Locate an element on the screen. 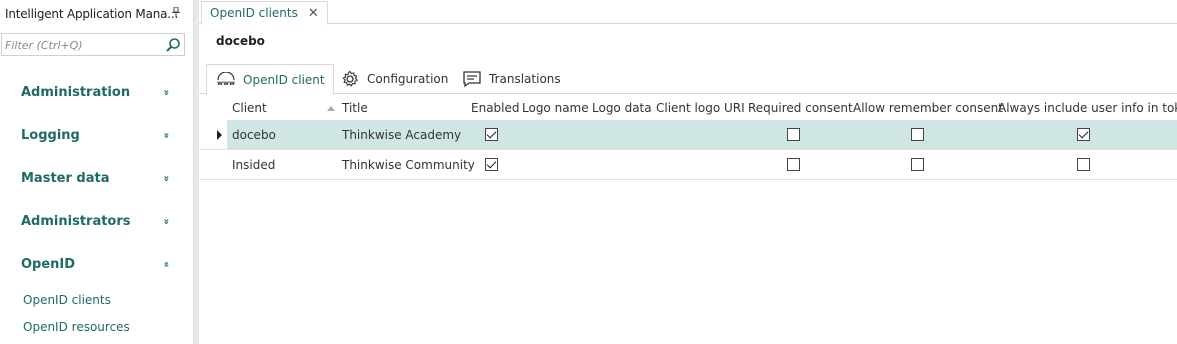  table-row: docebo Thinkwise Academy is located at coordinates (688, 135).